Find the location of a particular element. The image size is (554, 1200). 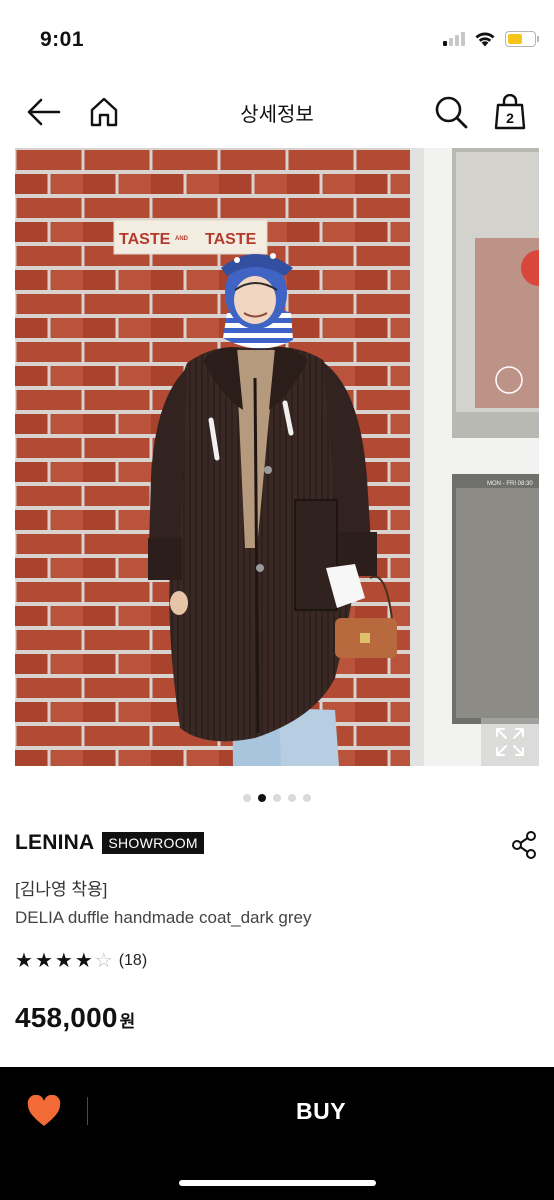

share-icon is located at coordinates (524, 845).